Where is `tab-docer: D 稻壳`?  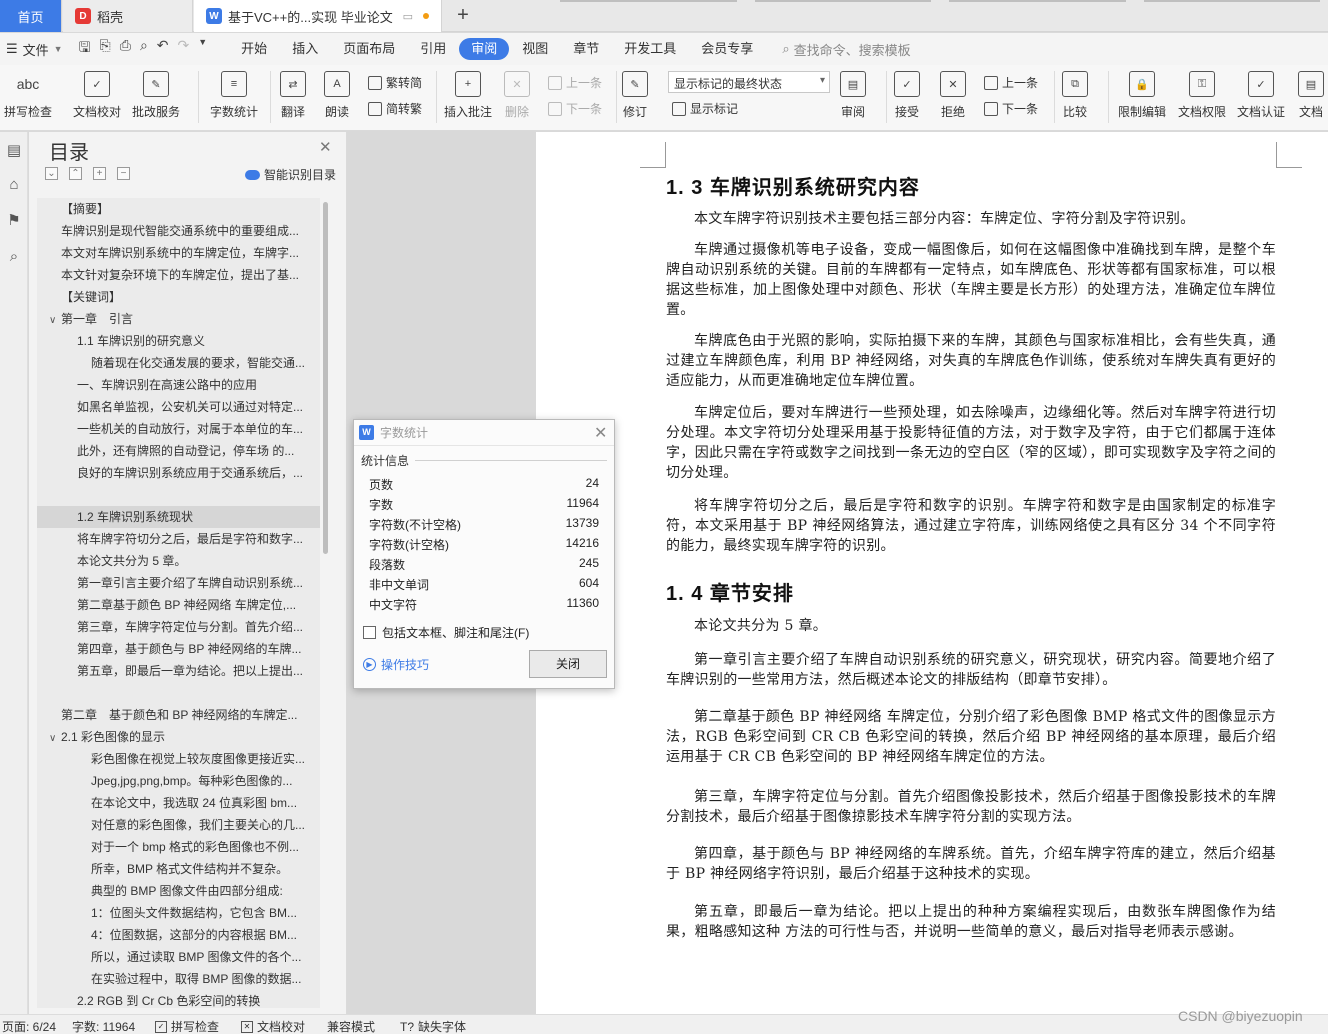
tab-docer: D 稻壳 is located at coordinates (128, 16).